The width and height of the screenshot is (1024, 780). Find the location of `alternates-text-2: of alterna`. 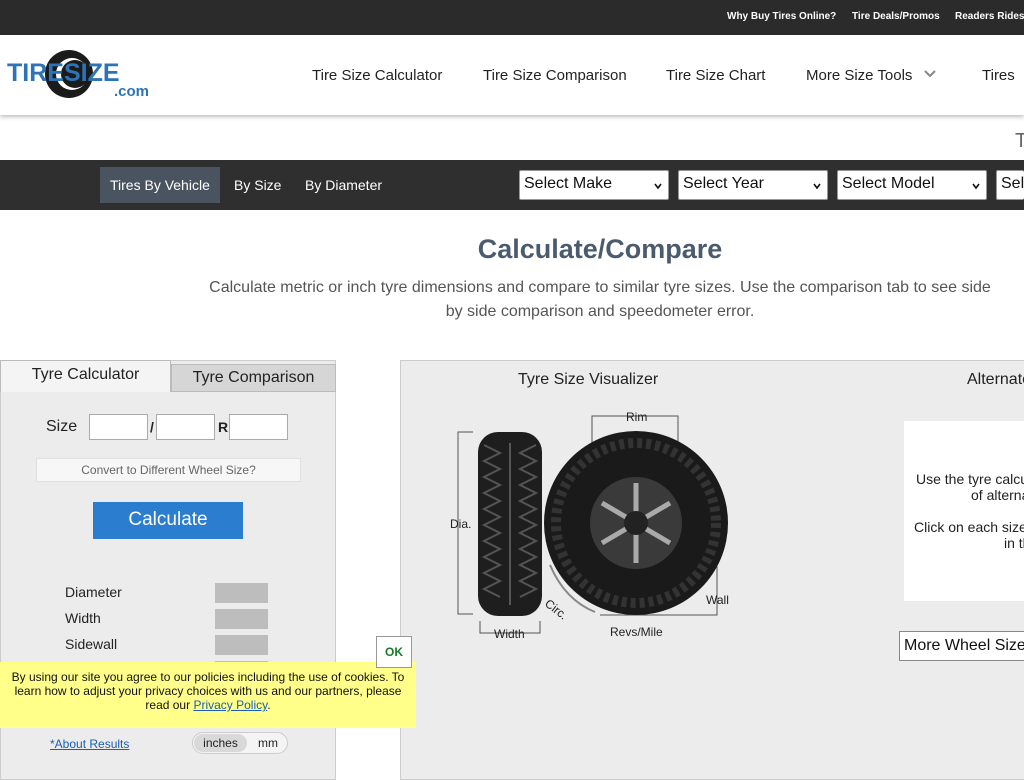

alternates-text-2: of alterna is located at coordinates (997, 495).